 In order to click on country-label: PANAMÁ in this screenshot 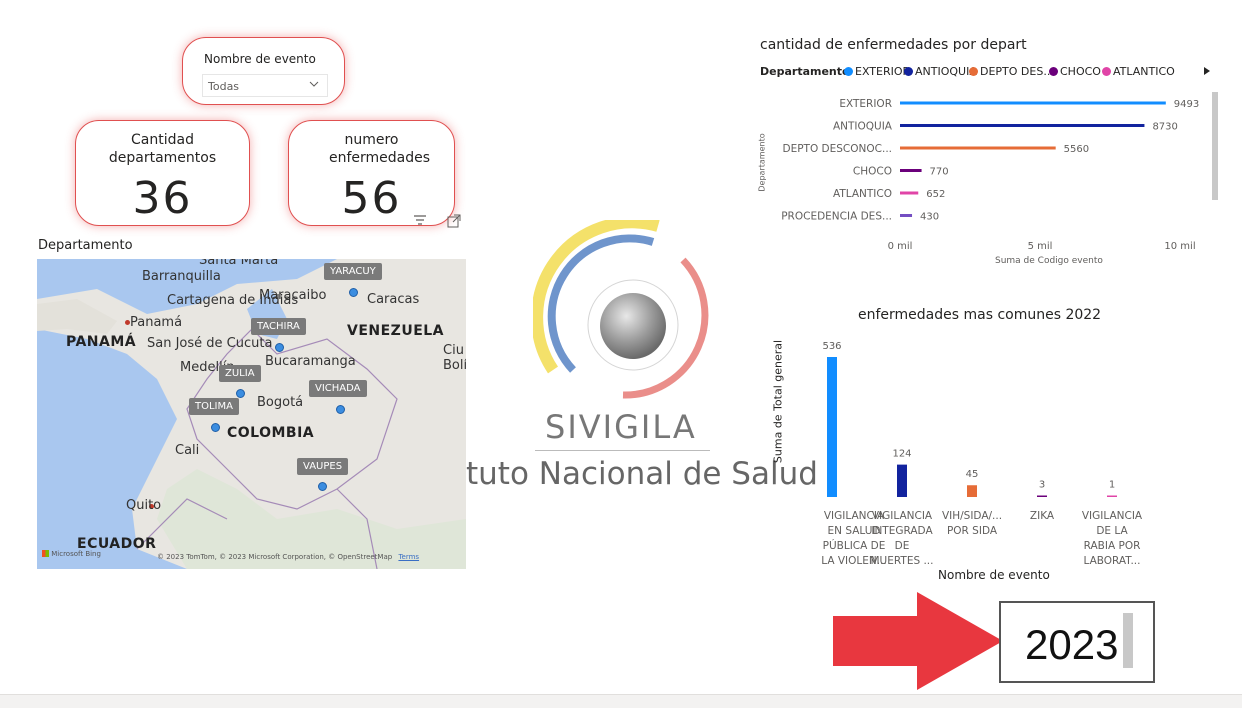, I will do `click(101, 342)`.